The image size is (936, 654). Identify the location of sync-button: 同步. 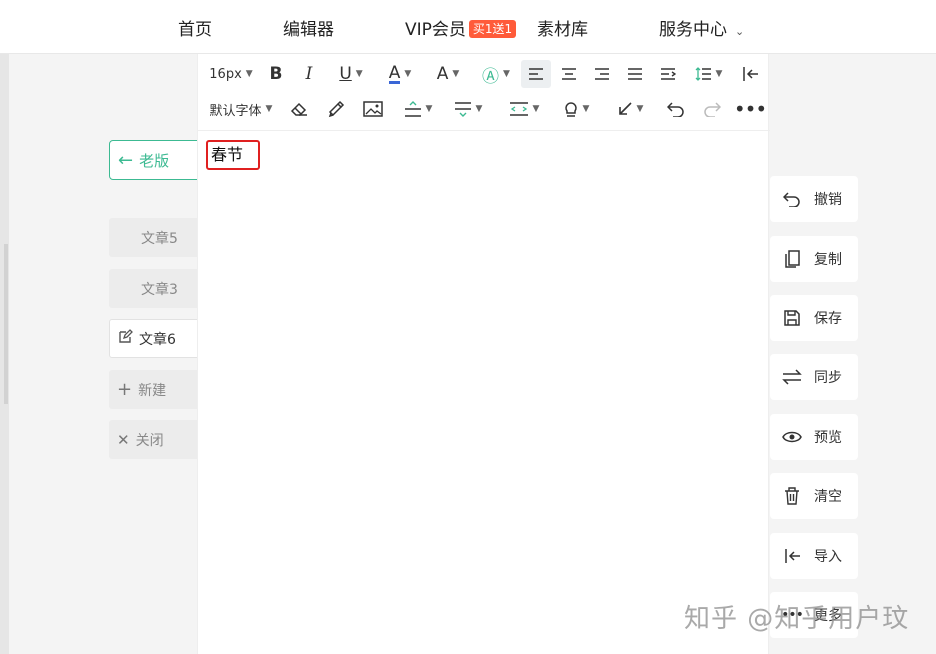
(814, 377).